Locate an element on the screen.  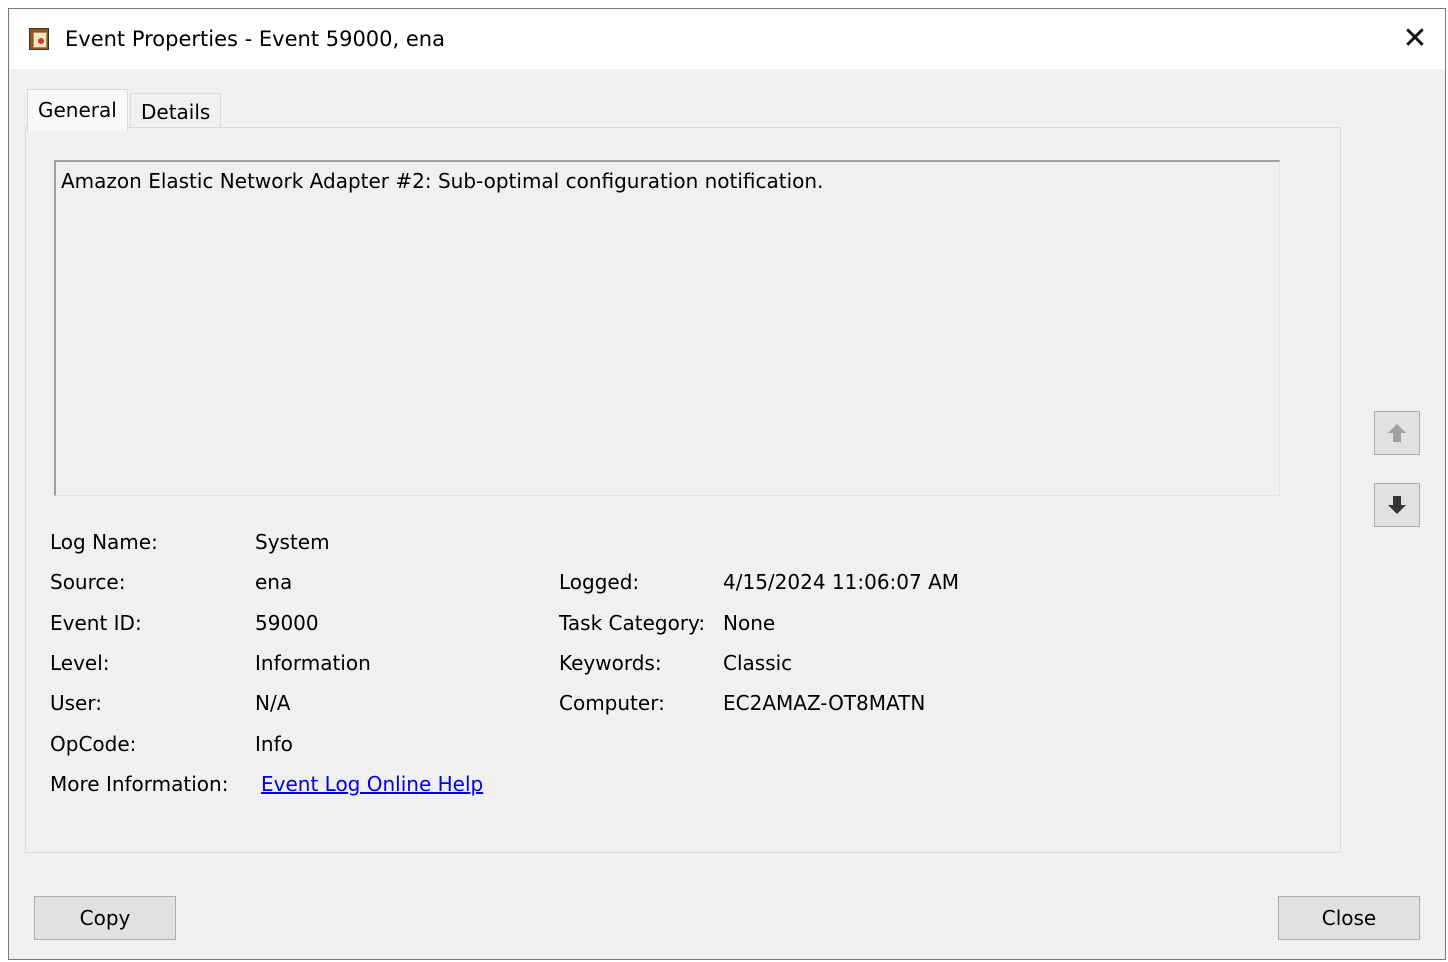
task-category-label: Task Category: is located at coordinates (632, 623).